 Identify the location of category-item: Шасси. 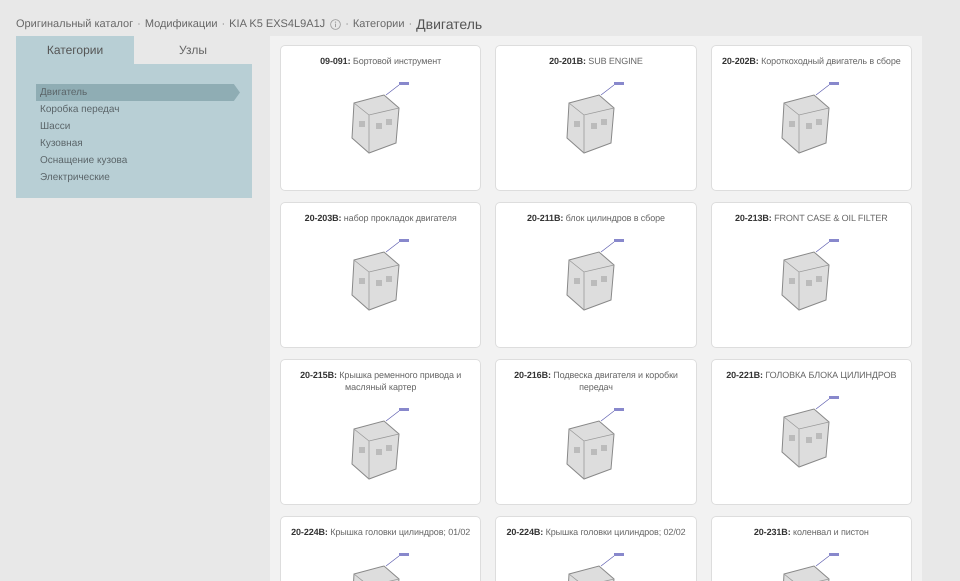
(138, 126).